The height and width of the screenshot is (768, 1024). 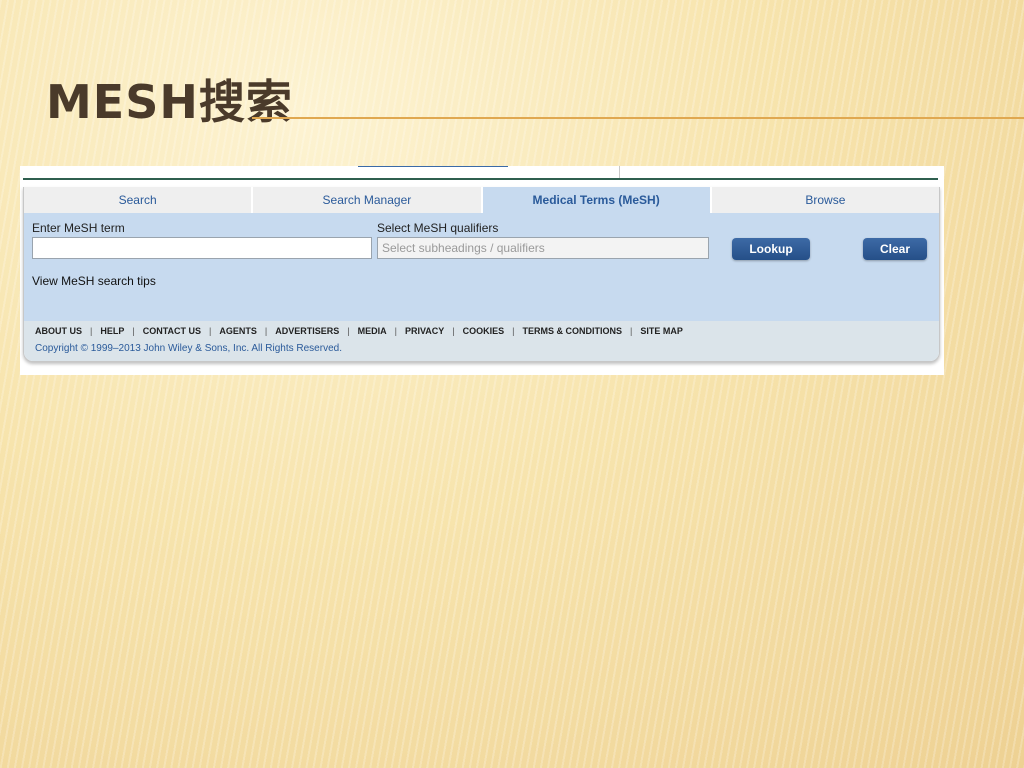 I want to click on tab-search-manager: Search Manager, so click(x=368, y=200).